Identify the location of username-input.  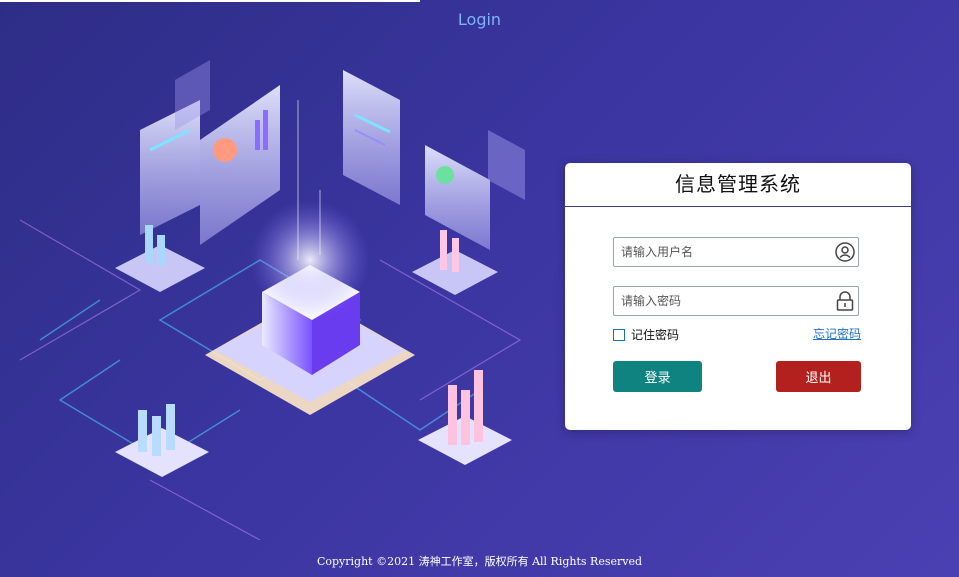
(722, 252).